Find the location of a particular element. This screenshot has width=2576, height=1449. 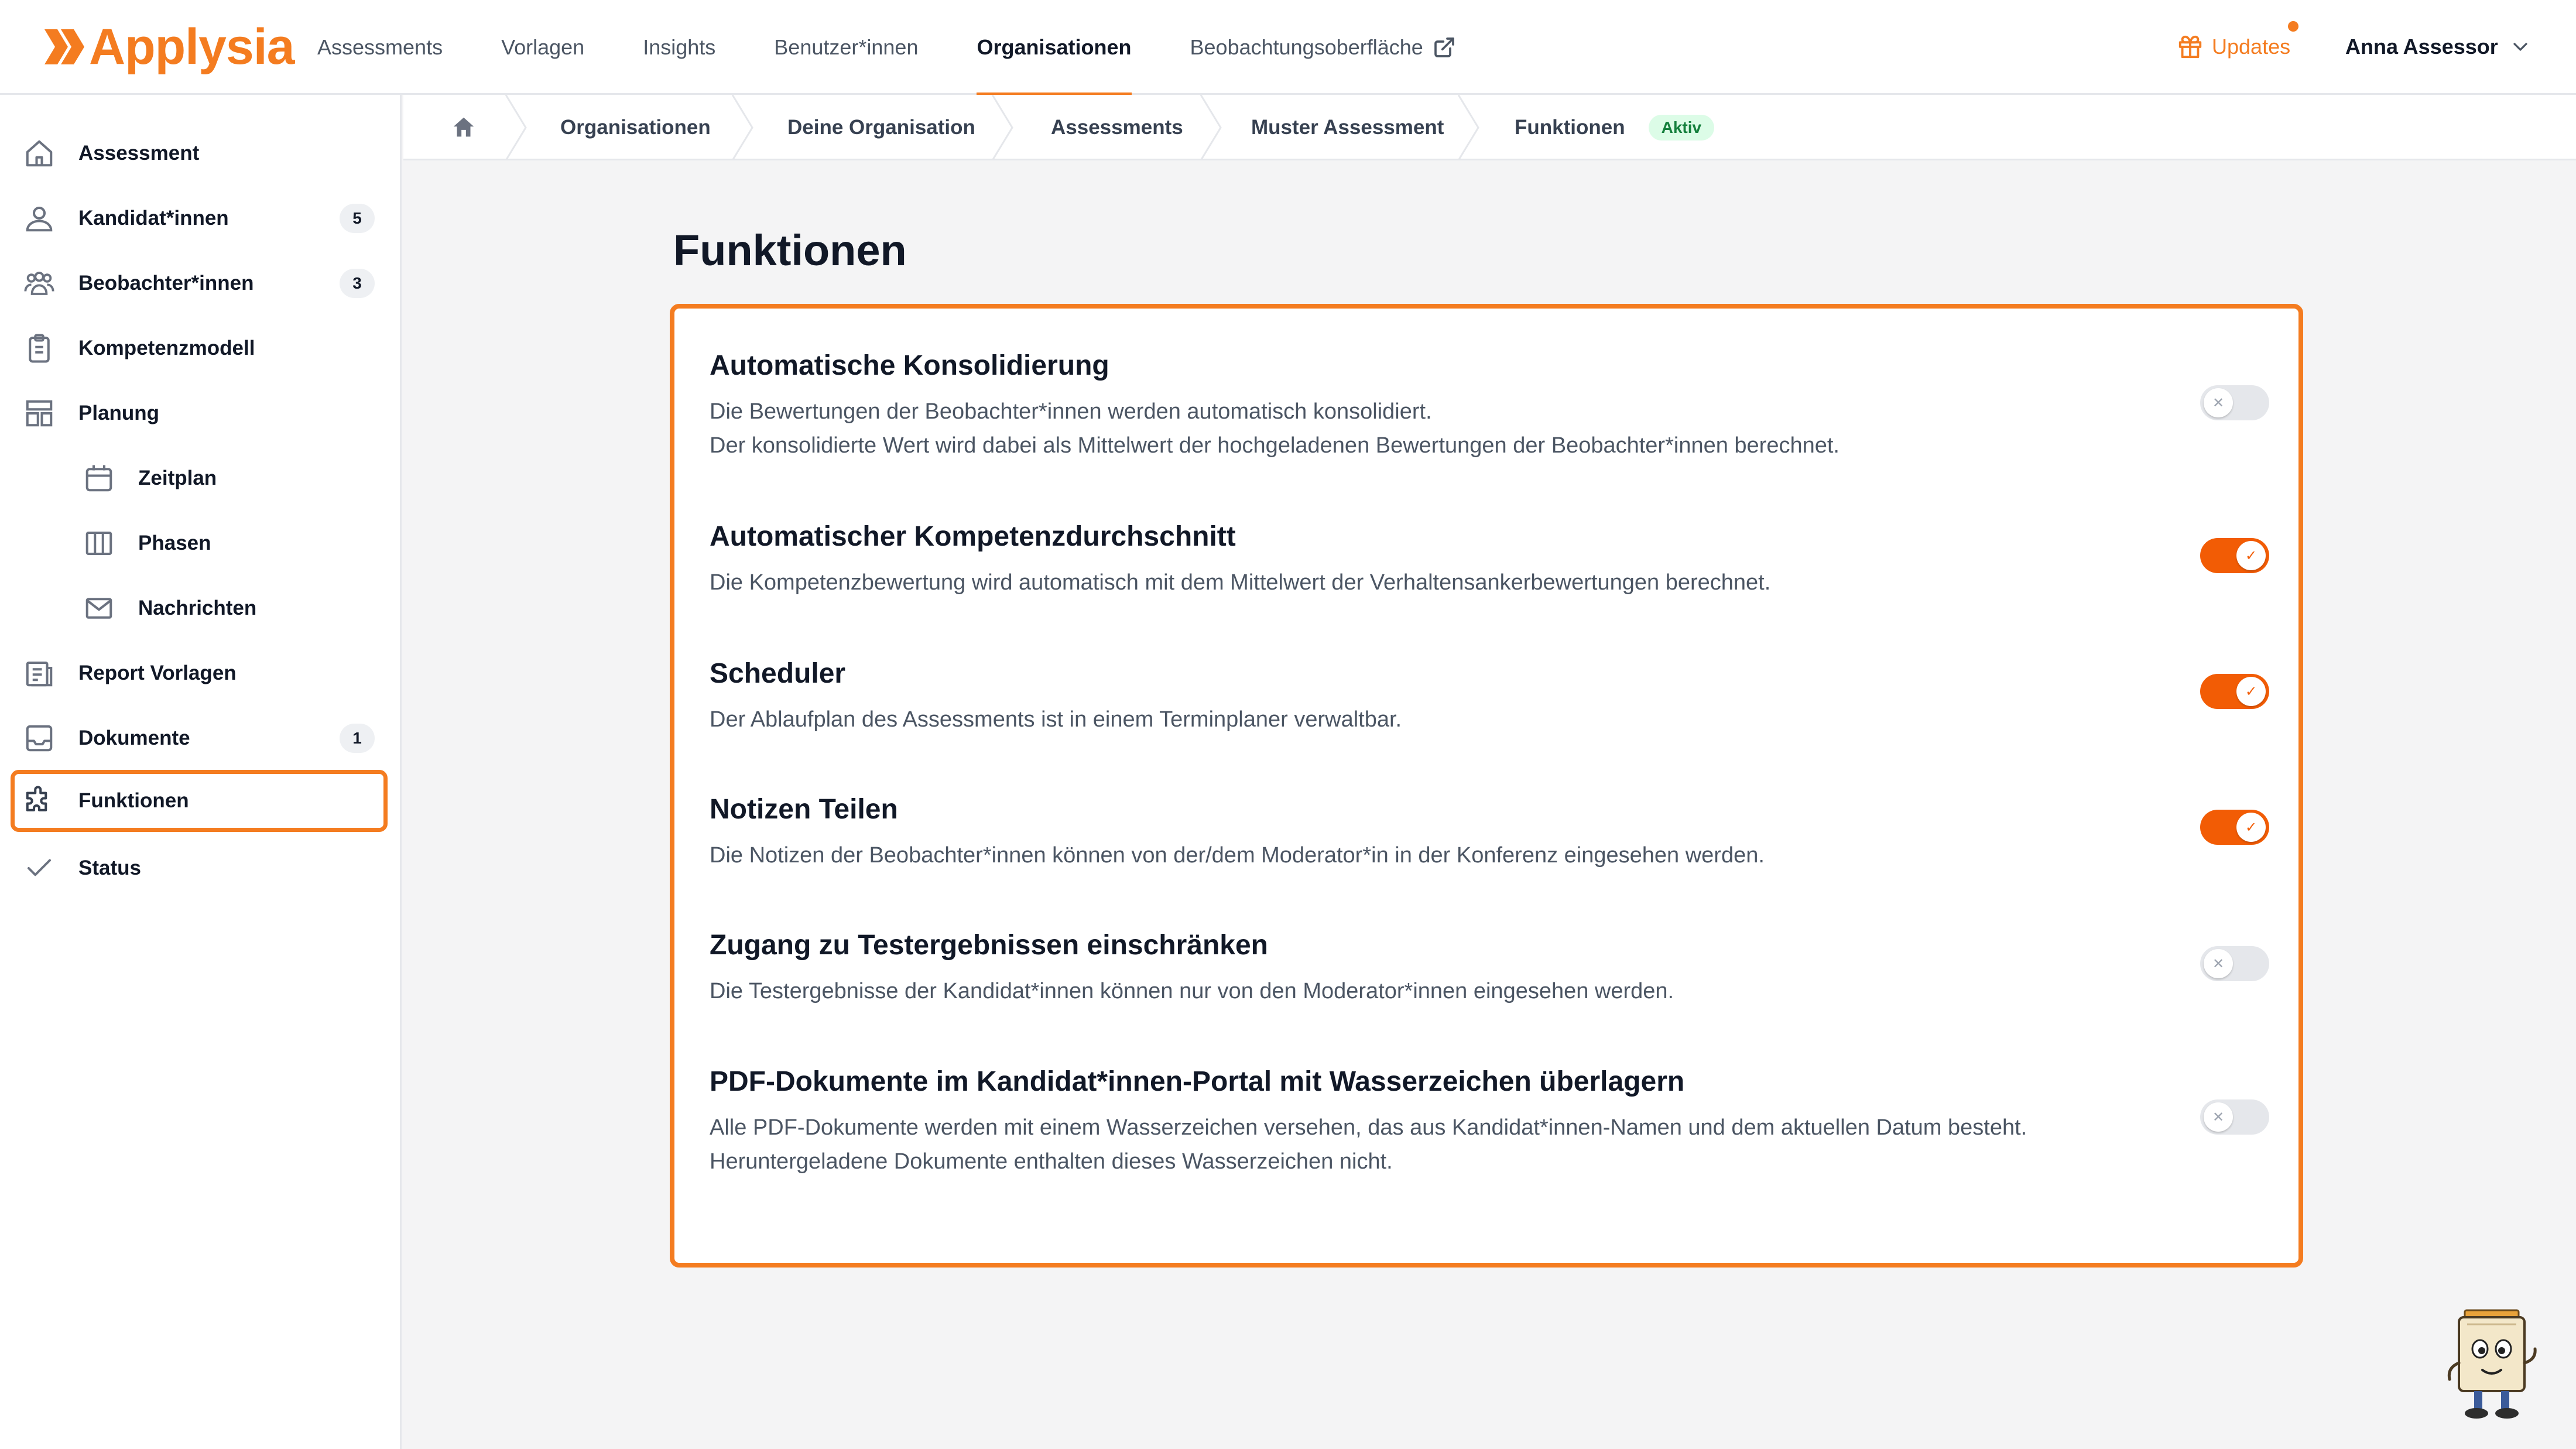

breadcrumb-funktionen: Funktionen Aktiv is located at coordinates (1615, 127).